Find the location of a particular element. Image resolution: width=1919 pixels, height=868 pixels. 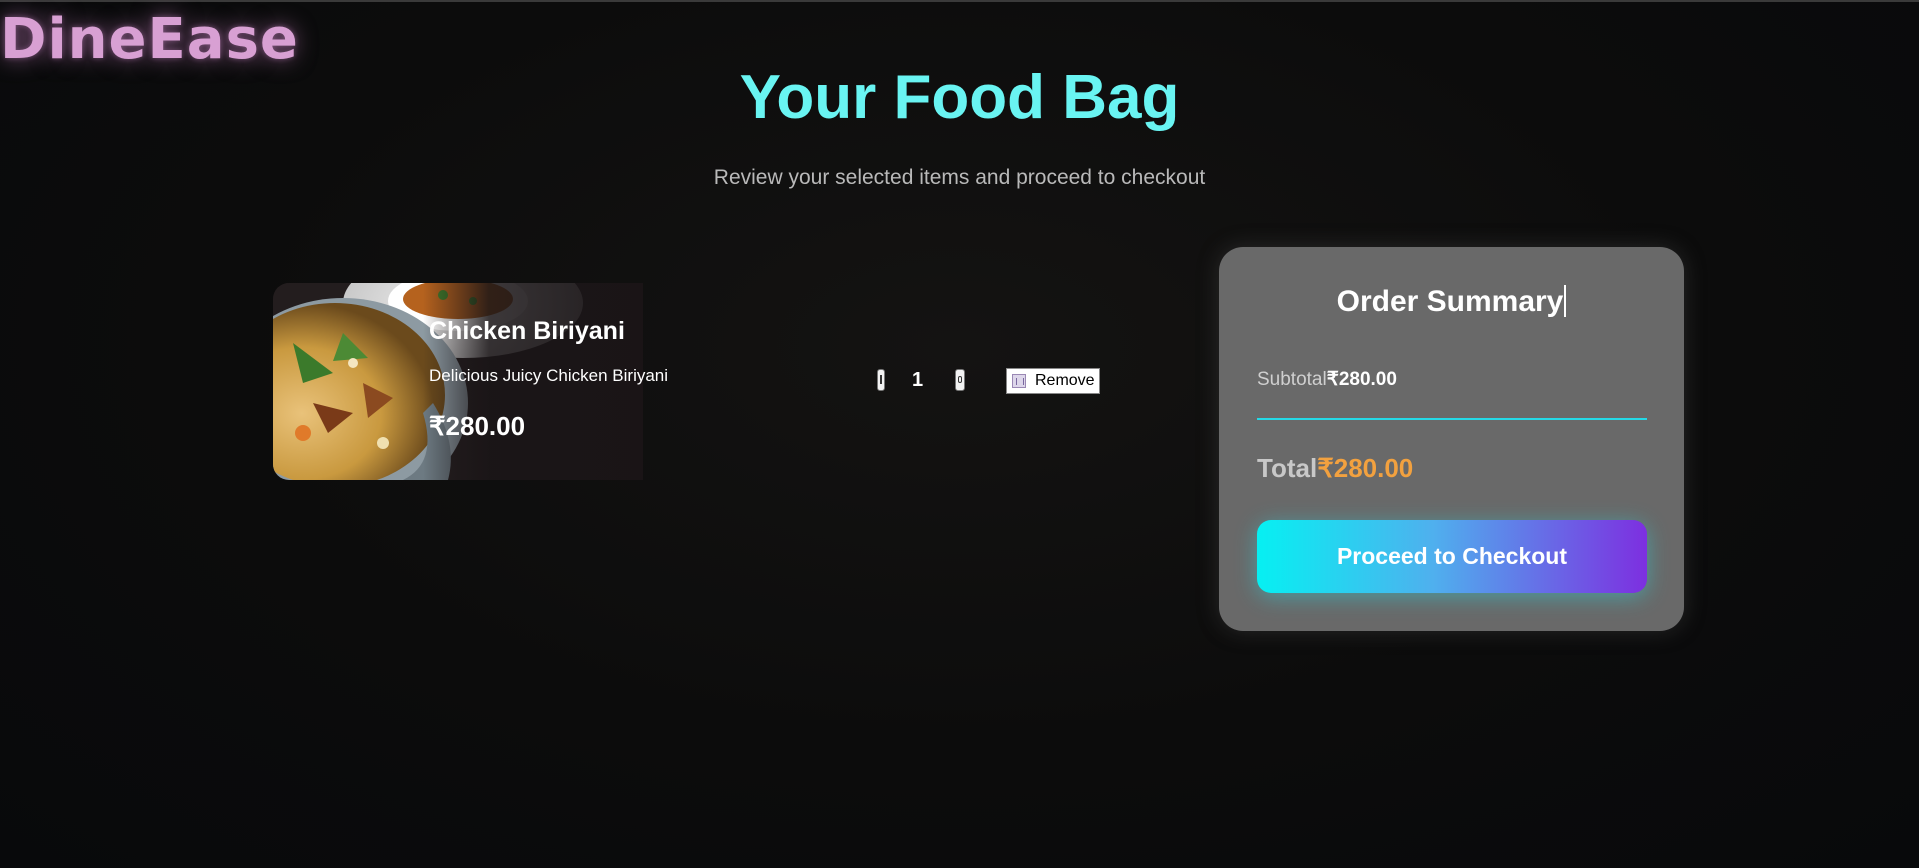

proceed-to-checkout-button: Proceed to Checkout is located at coordinates (1452, 556).